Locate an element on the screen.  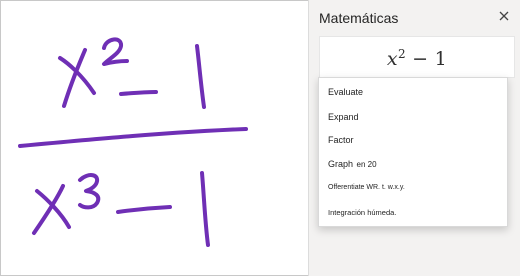
close-icon is located at coordinates (504, 16).